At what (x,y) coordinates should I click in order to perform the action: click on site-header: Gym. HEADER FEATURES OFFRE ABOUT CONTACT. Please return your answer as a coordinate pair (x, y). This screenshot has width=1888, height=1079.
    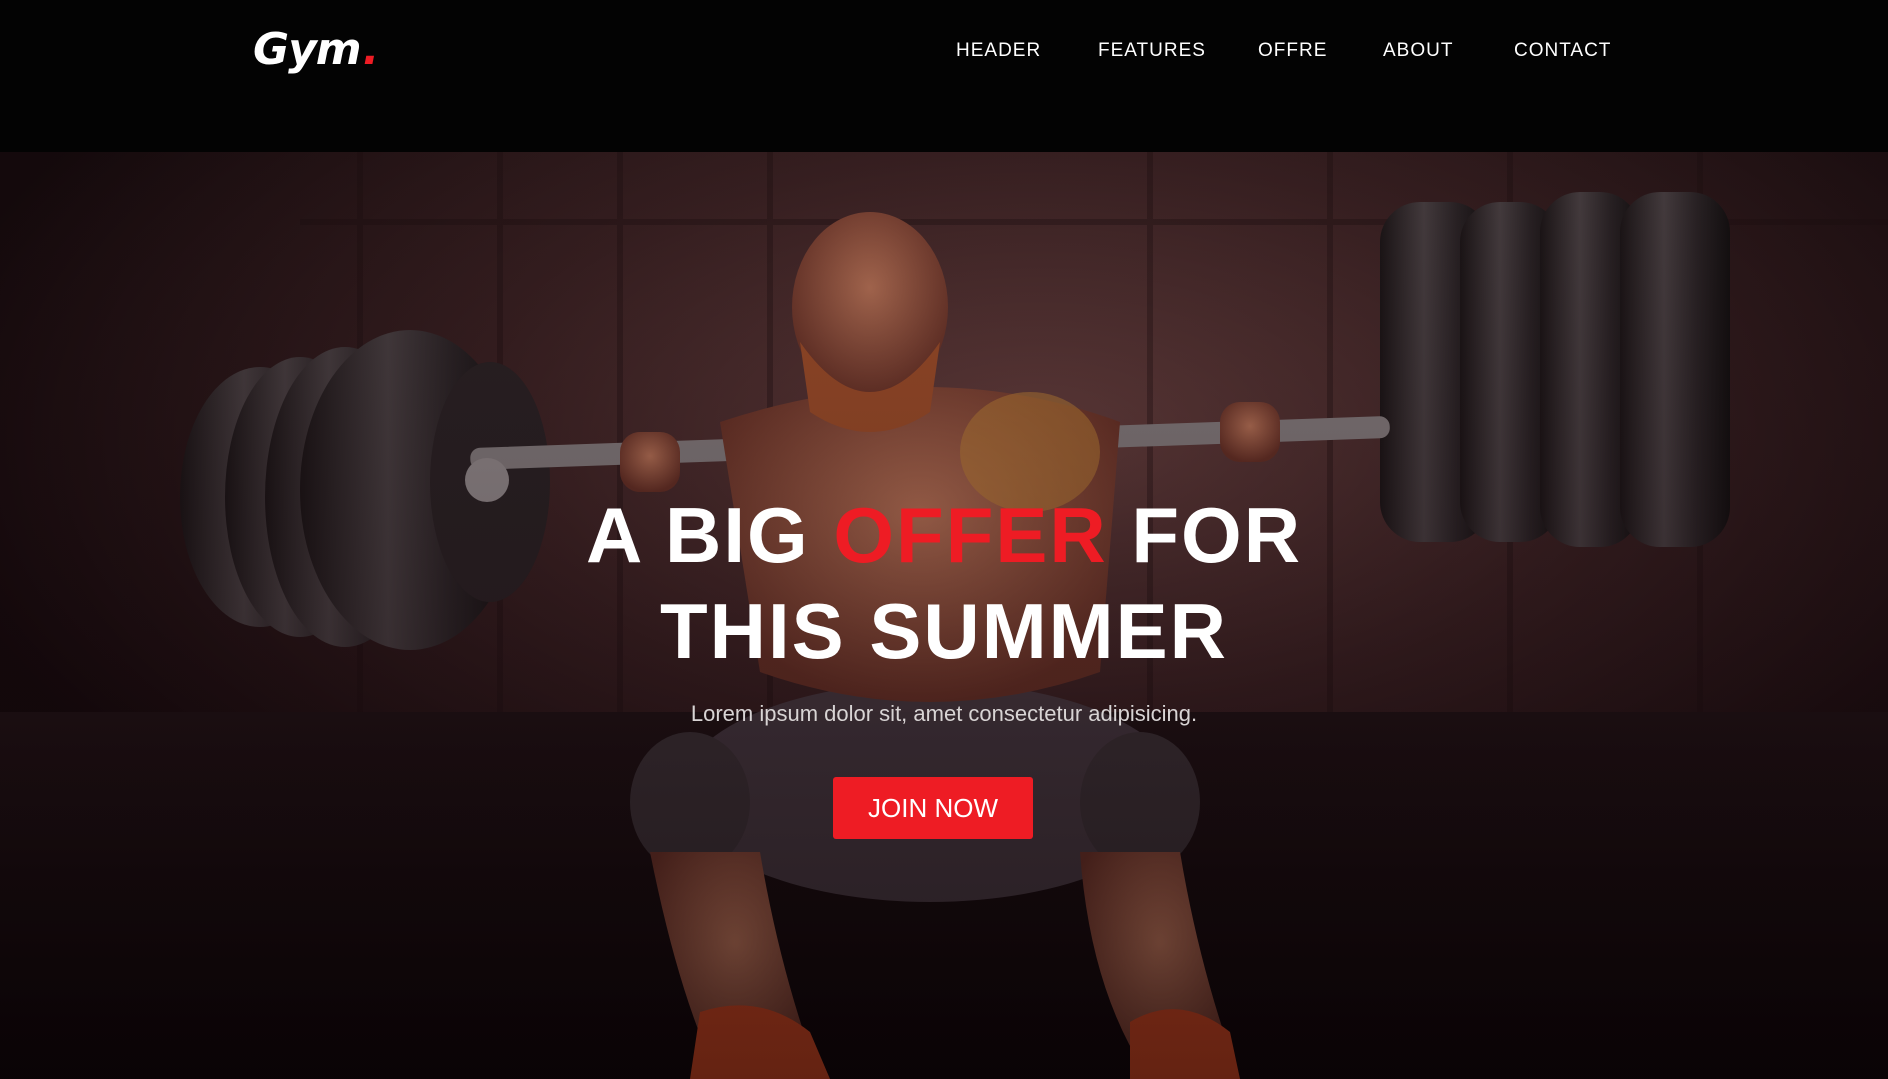
    Looking at the image, I should click on (944, 76).